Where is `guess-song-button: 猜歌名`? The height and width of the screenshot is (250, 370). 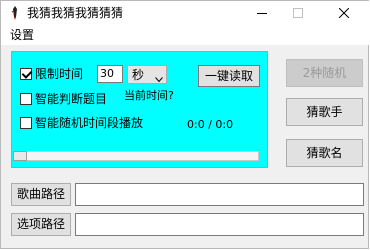
guess-song-button: 猜歌名 is located at coordinates (324, 153).